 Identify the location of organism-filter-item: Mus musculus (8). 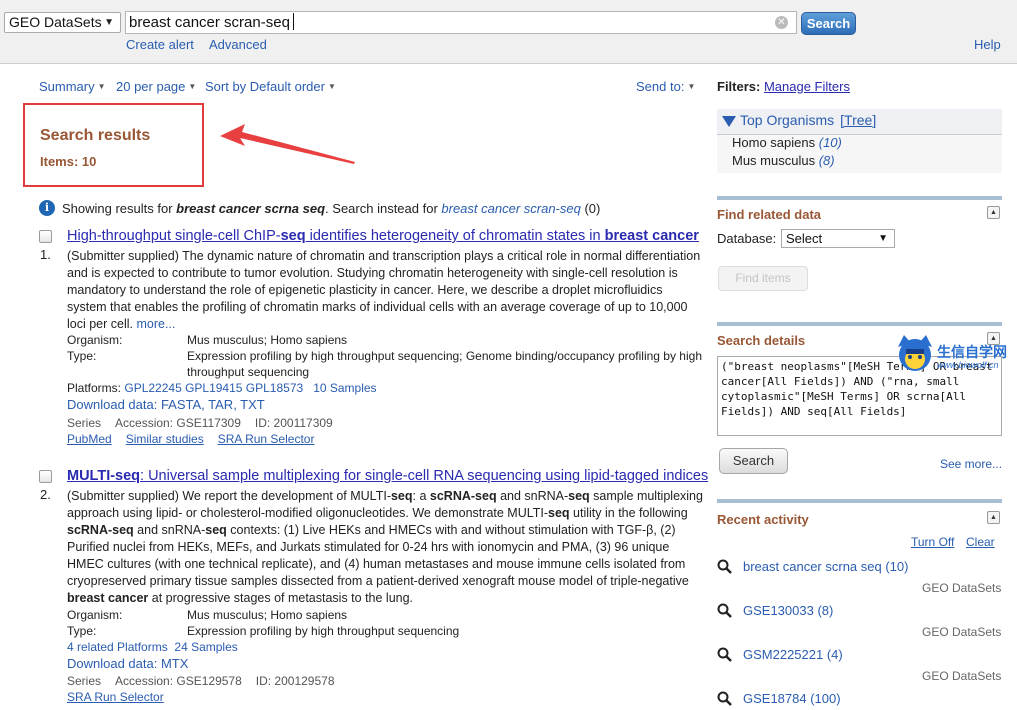
(783, 160).